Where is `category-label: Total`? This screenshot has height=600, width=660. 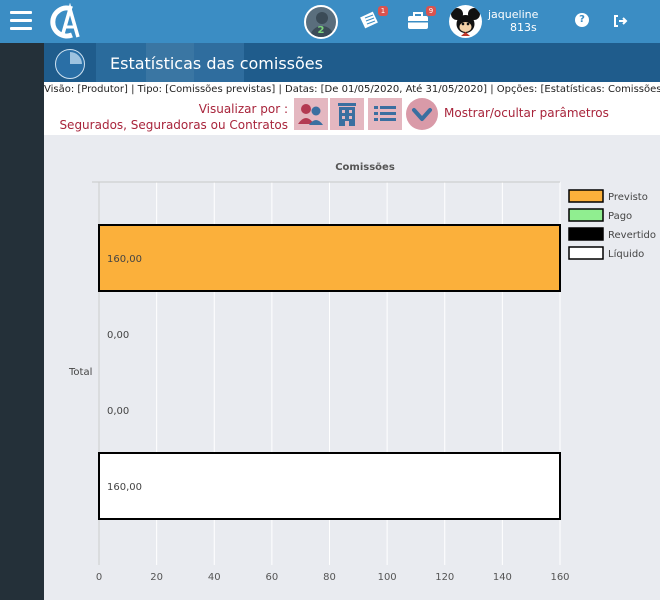
category-label: Total is located at coordinates (80, 372).